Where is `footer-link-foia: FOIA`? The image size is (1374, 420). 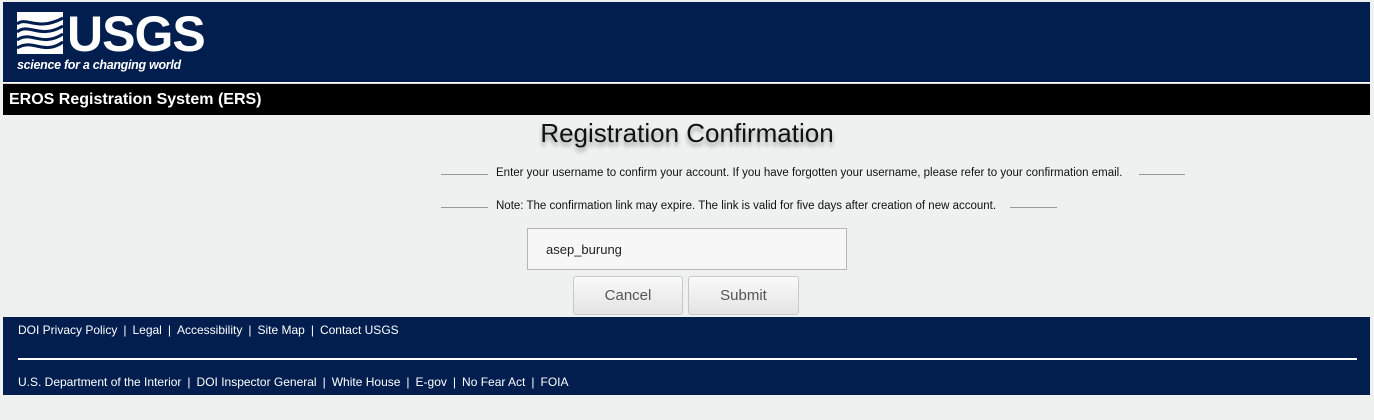 footer-link-foia: FOIA is located at coordinates (555, 382).